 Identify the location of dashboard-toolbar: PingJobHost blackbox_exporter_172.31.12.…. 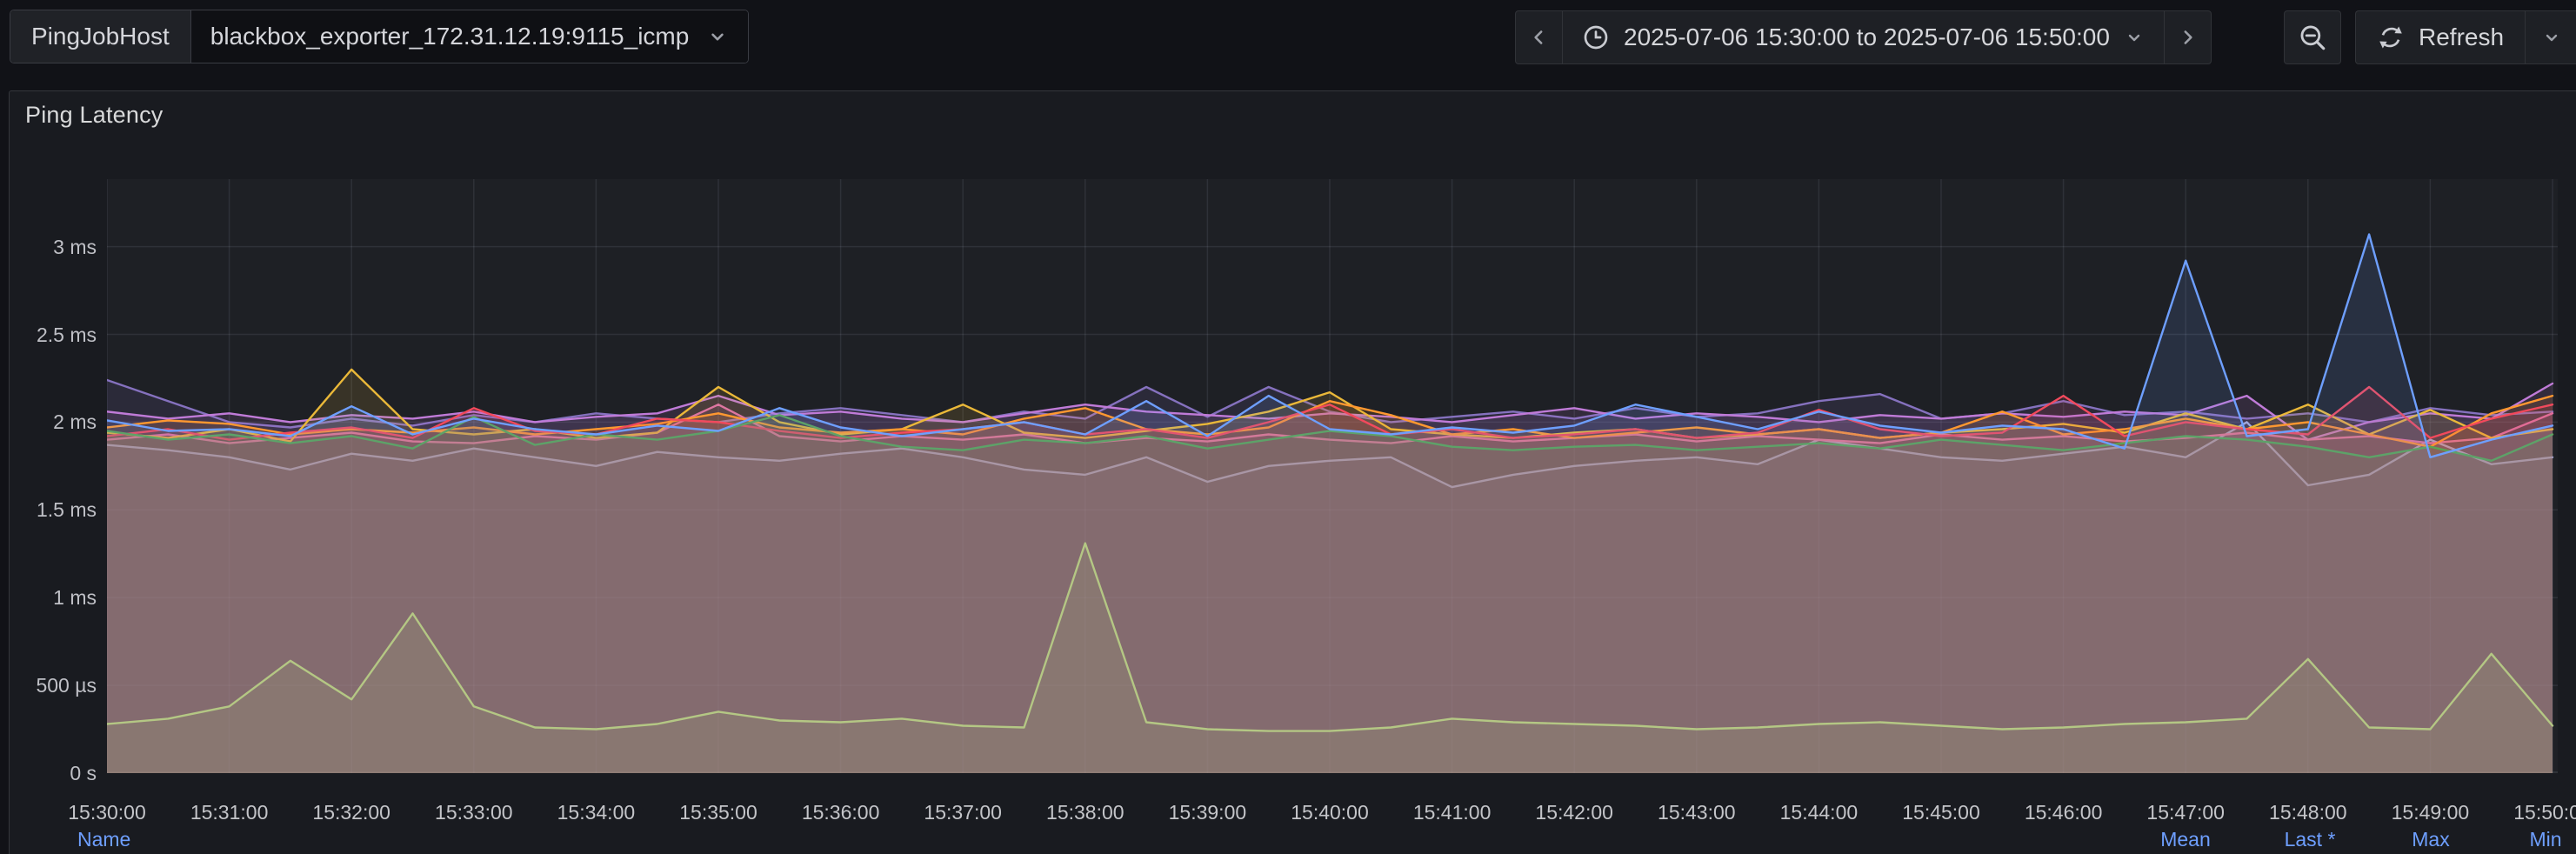
(1288, 41).